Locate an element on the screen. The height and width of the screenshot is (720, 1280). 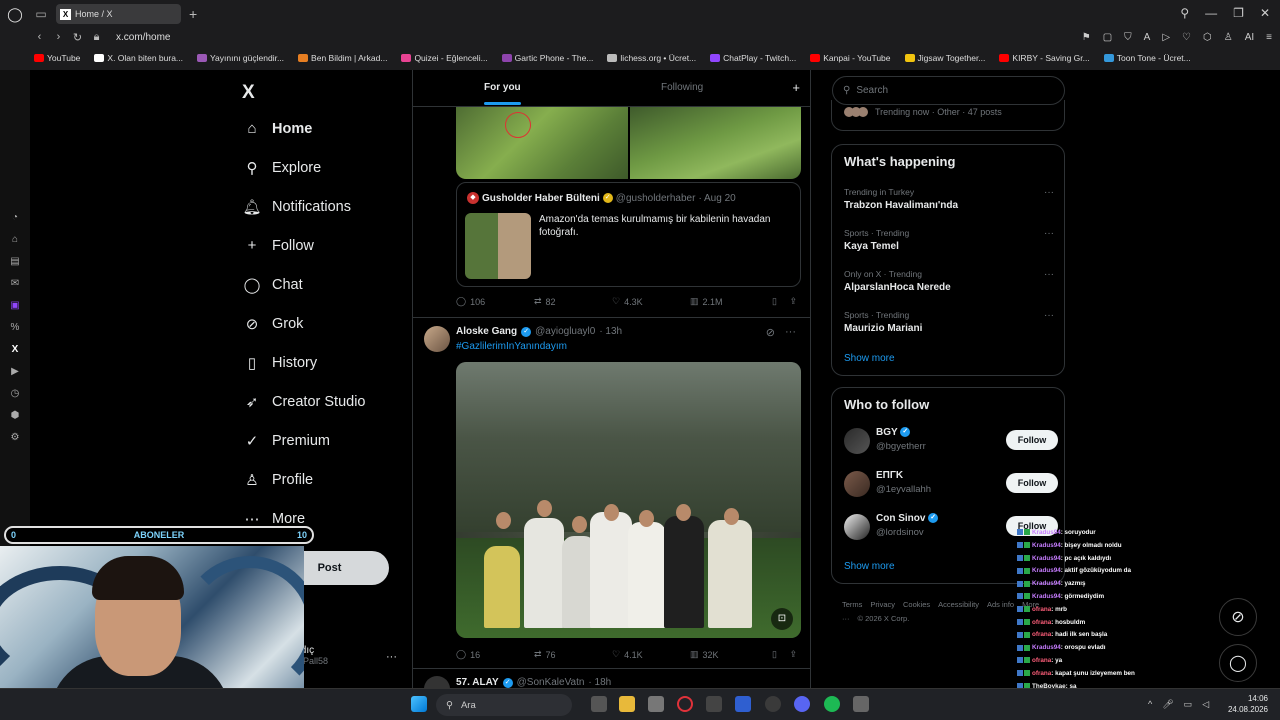
sidebar-card-icon: ▤ is located at coordinates (14, 262).